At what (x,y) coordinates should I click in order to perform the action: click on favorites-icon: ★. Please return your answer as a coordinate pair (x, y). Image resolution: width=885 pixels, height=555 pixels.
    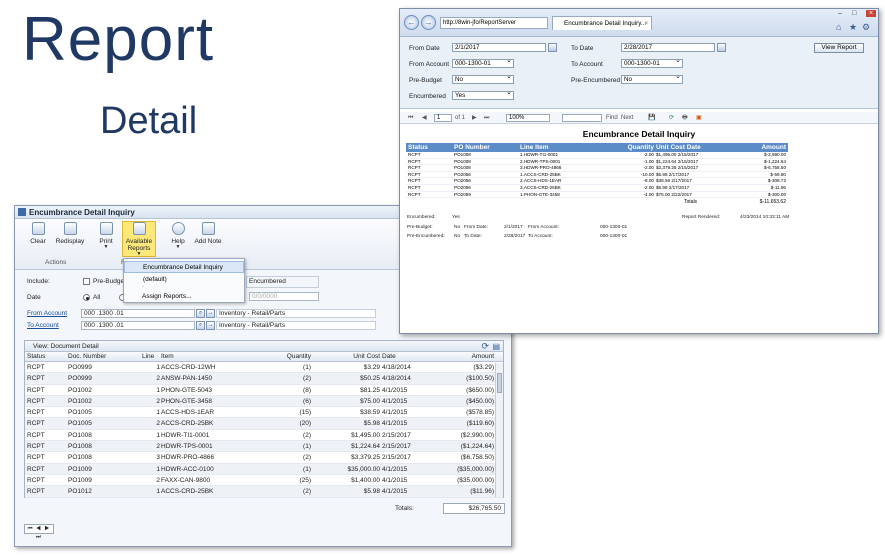
    Looking at the image, I should click on (853, 27).